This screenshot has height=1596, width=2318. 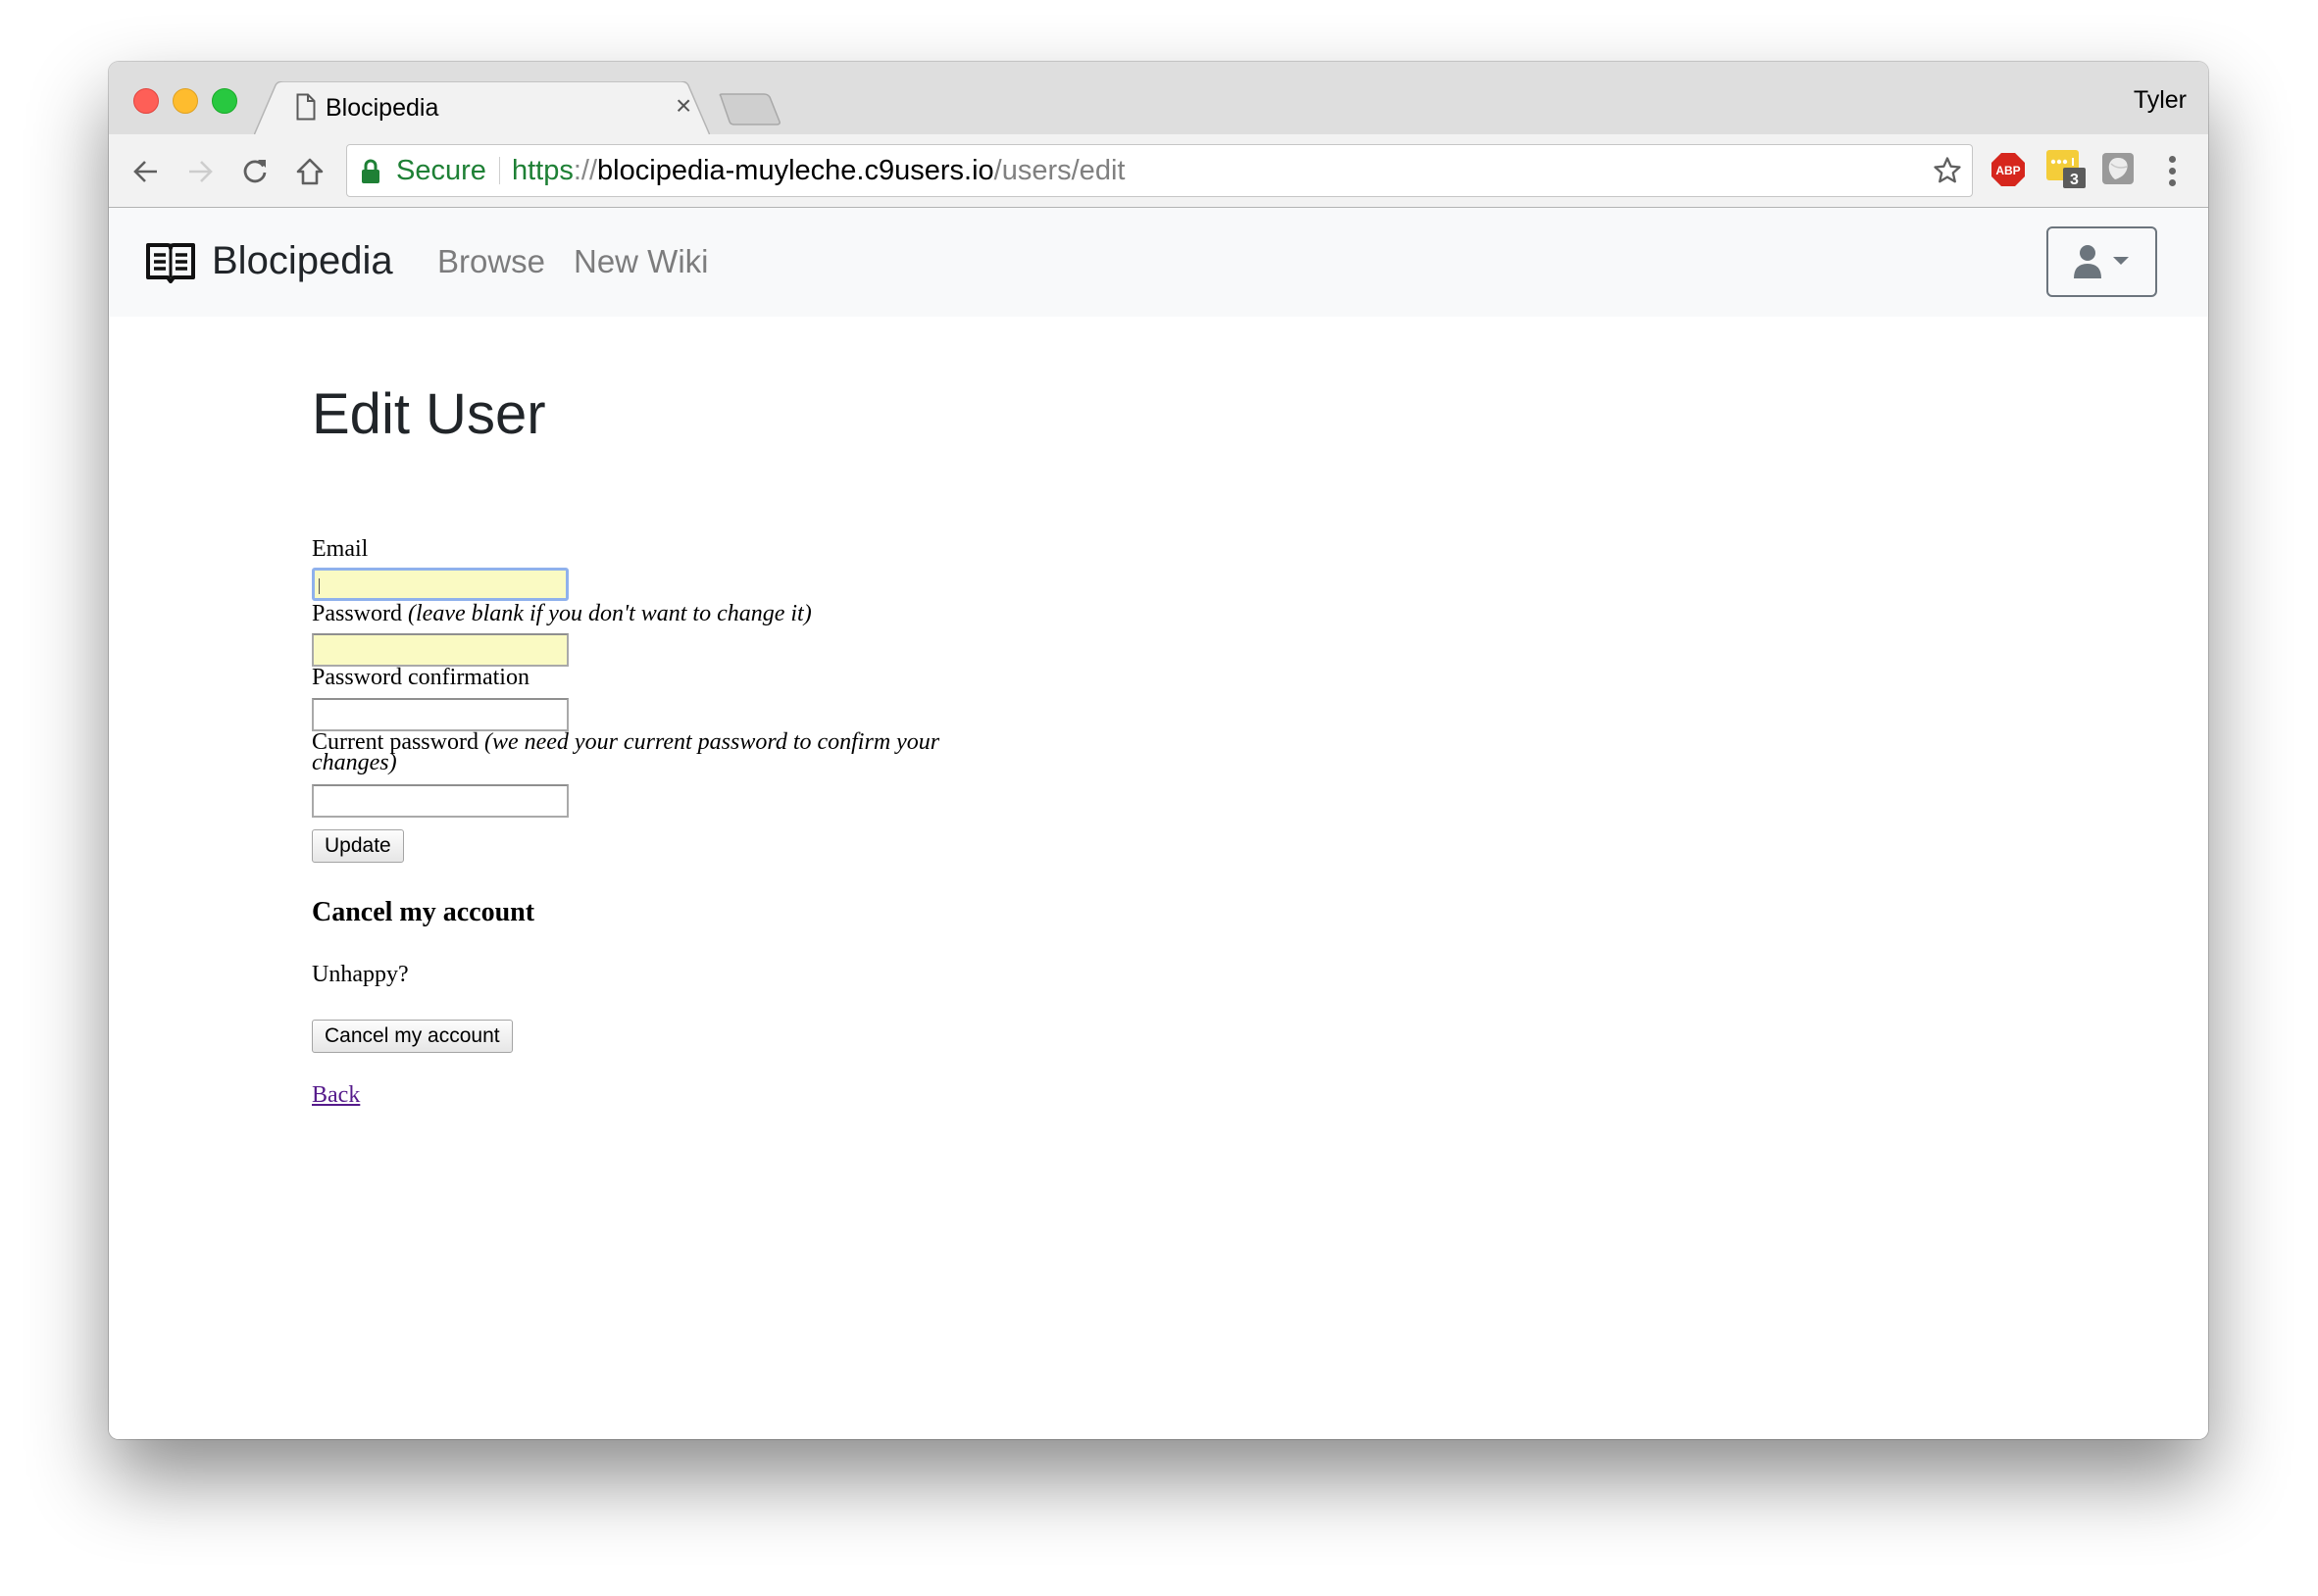 What do you see at coordinates (1158, 262) in the screenshot?
I see `navbar: Blocipedia Browse New Wiki` at bounding box center [1158, 262].